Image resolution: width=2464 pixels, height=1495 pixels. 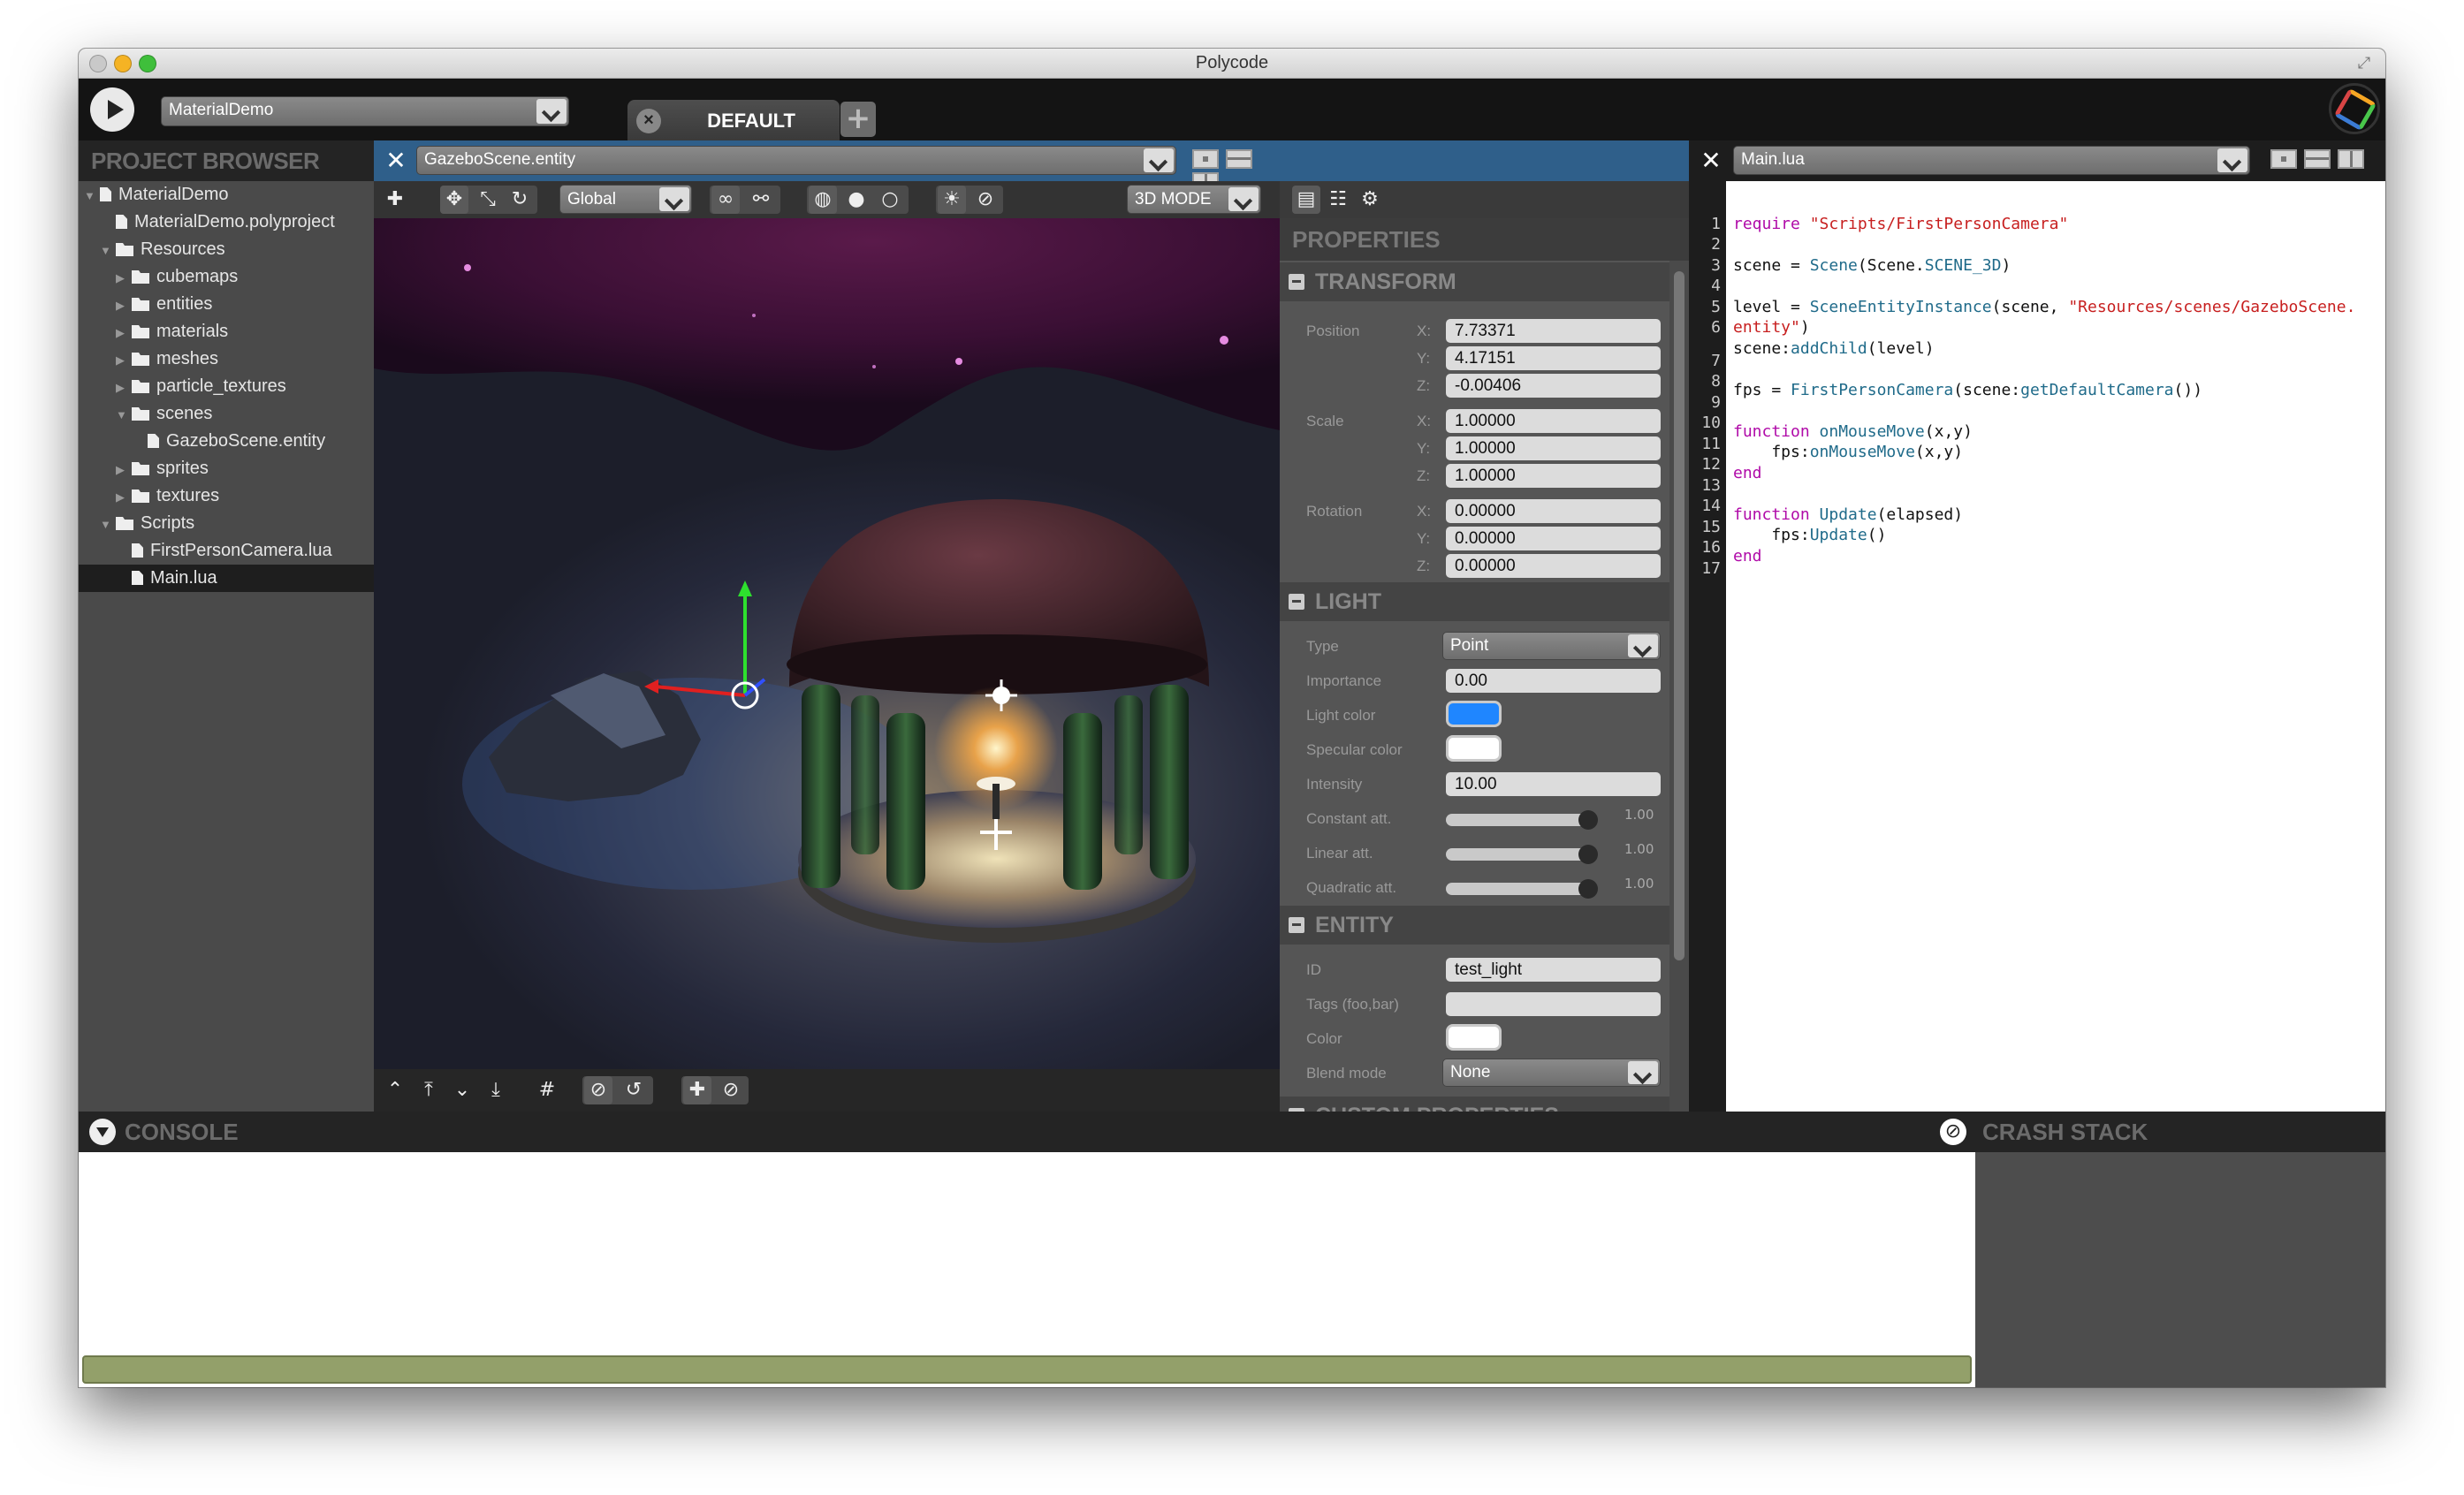 What do you see at coordinates (496, 1090) in the screenshot?
I see `move-bottom-icon: ⤓` at bounding box center [496, 1090].